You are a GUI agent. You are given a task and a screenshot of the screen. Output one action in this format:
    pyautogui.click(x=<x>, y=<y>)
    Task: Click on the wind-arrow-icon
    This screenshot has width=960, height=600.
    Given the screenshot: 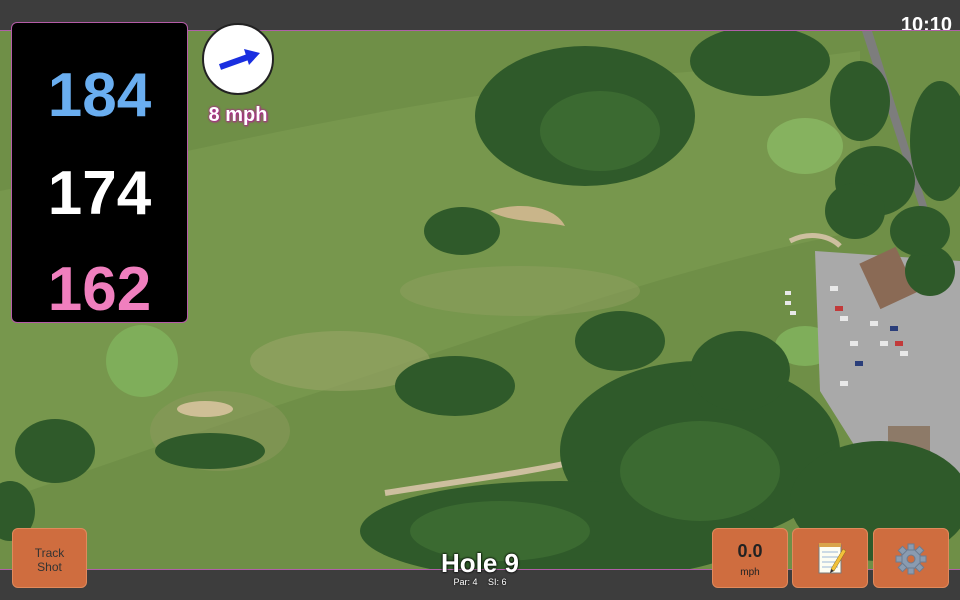 What is the action you would take?
    pyautogui.click(x=239, y=59)
    